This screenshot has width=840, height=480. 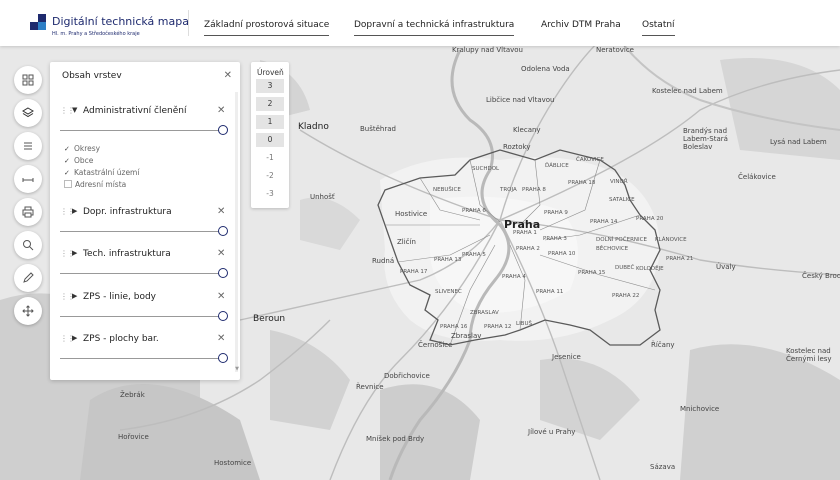 I want to click on sublayer-adresni-mista: Adresní místa, so click(x=95, y=184).